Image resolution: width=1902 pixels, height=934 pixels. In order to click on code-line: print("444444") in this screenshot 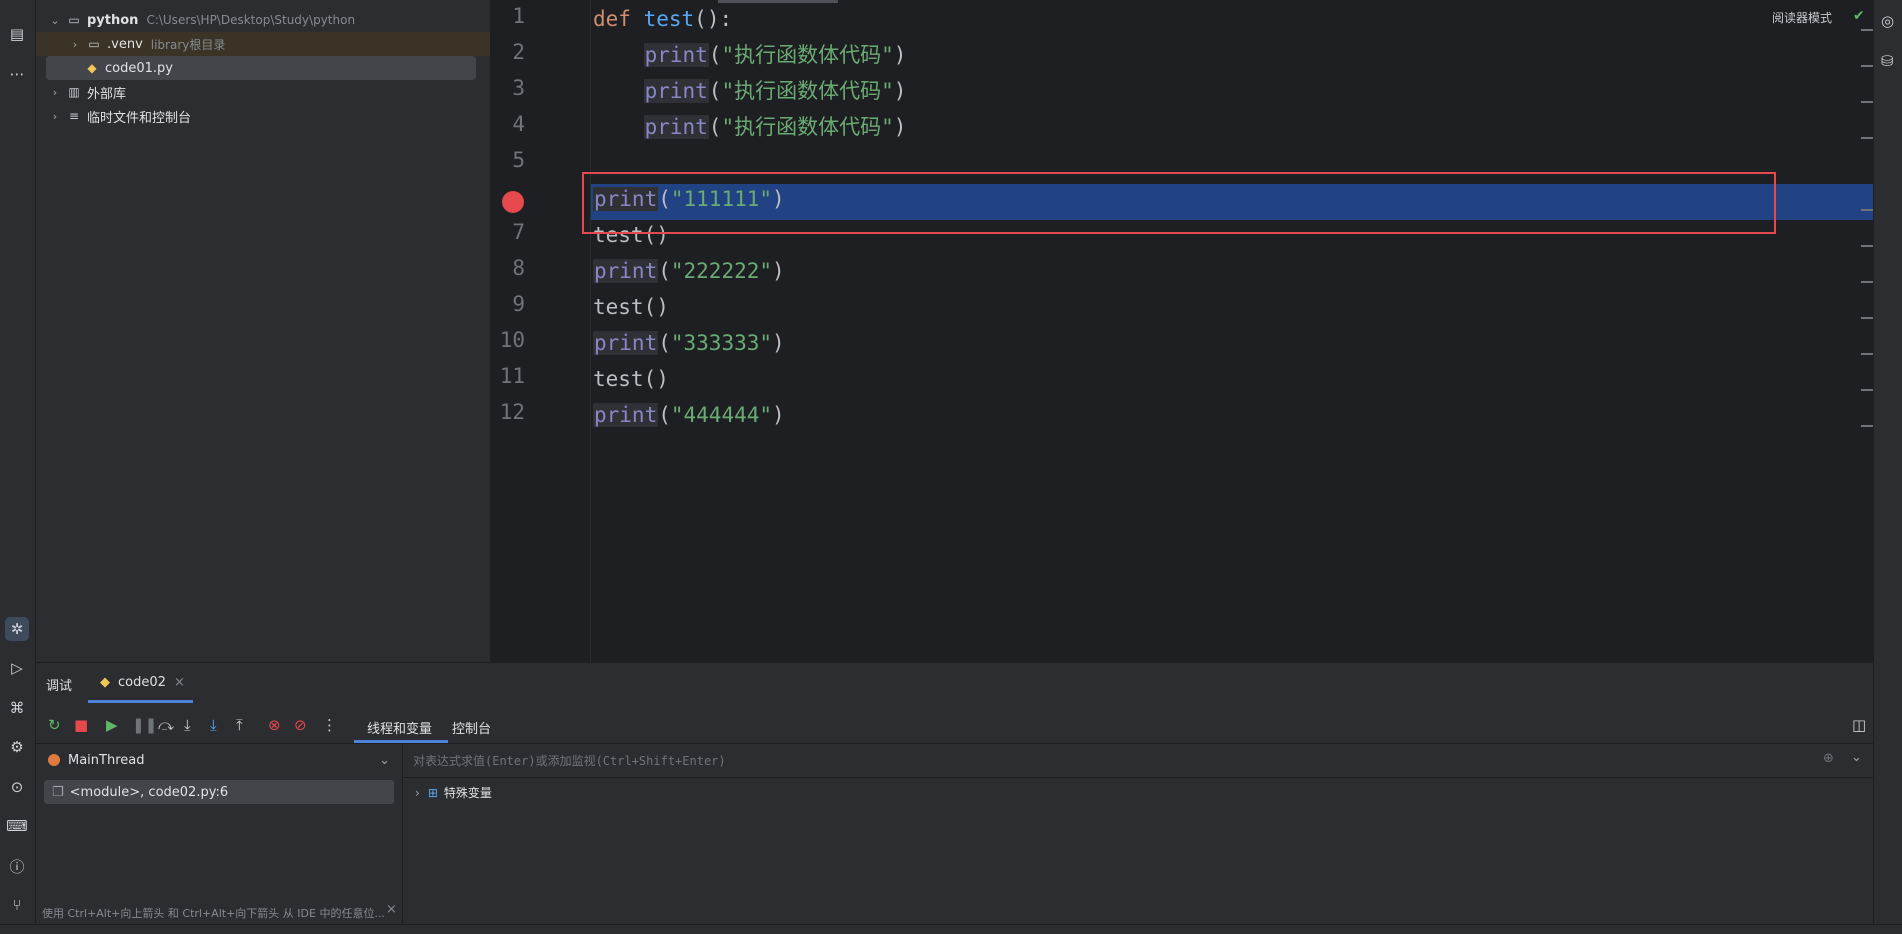, I will do `click(689, 415)`.